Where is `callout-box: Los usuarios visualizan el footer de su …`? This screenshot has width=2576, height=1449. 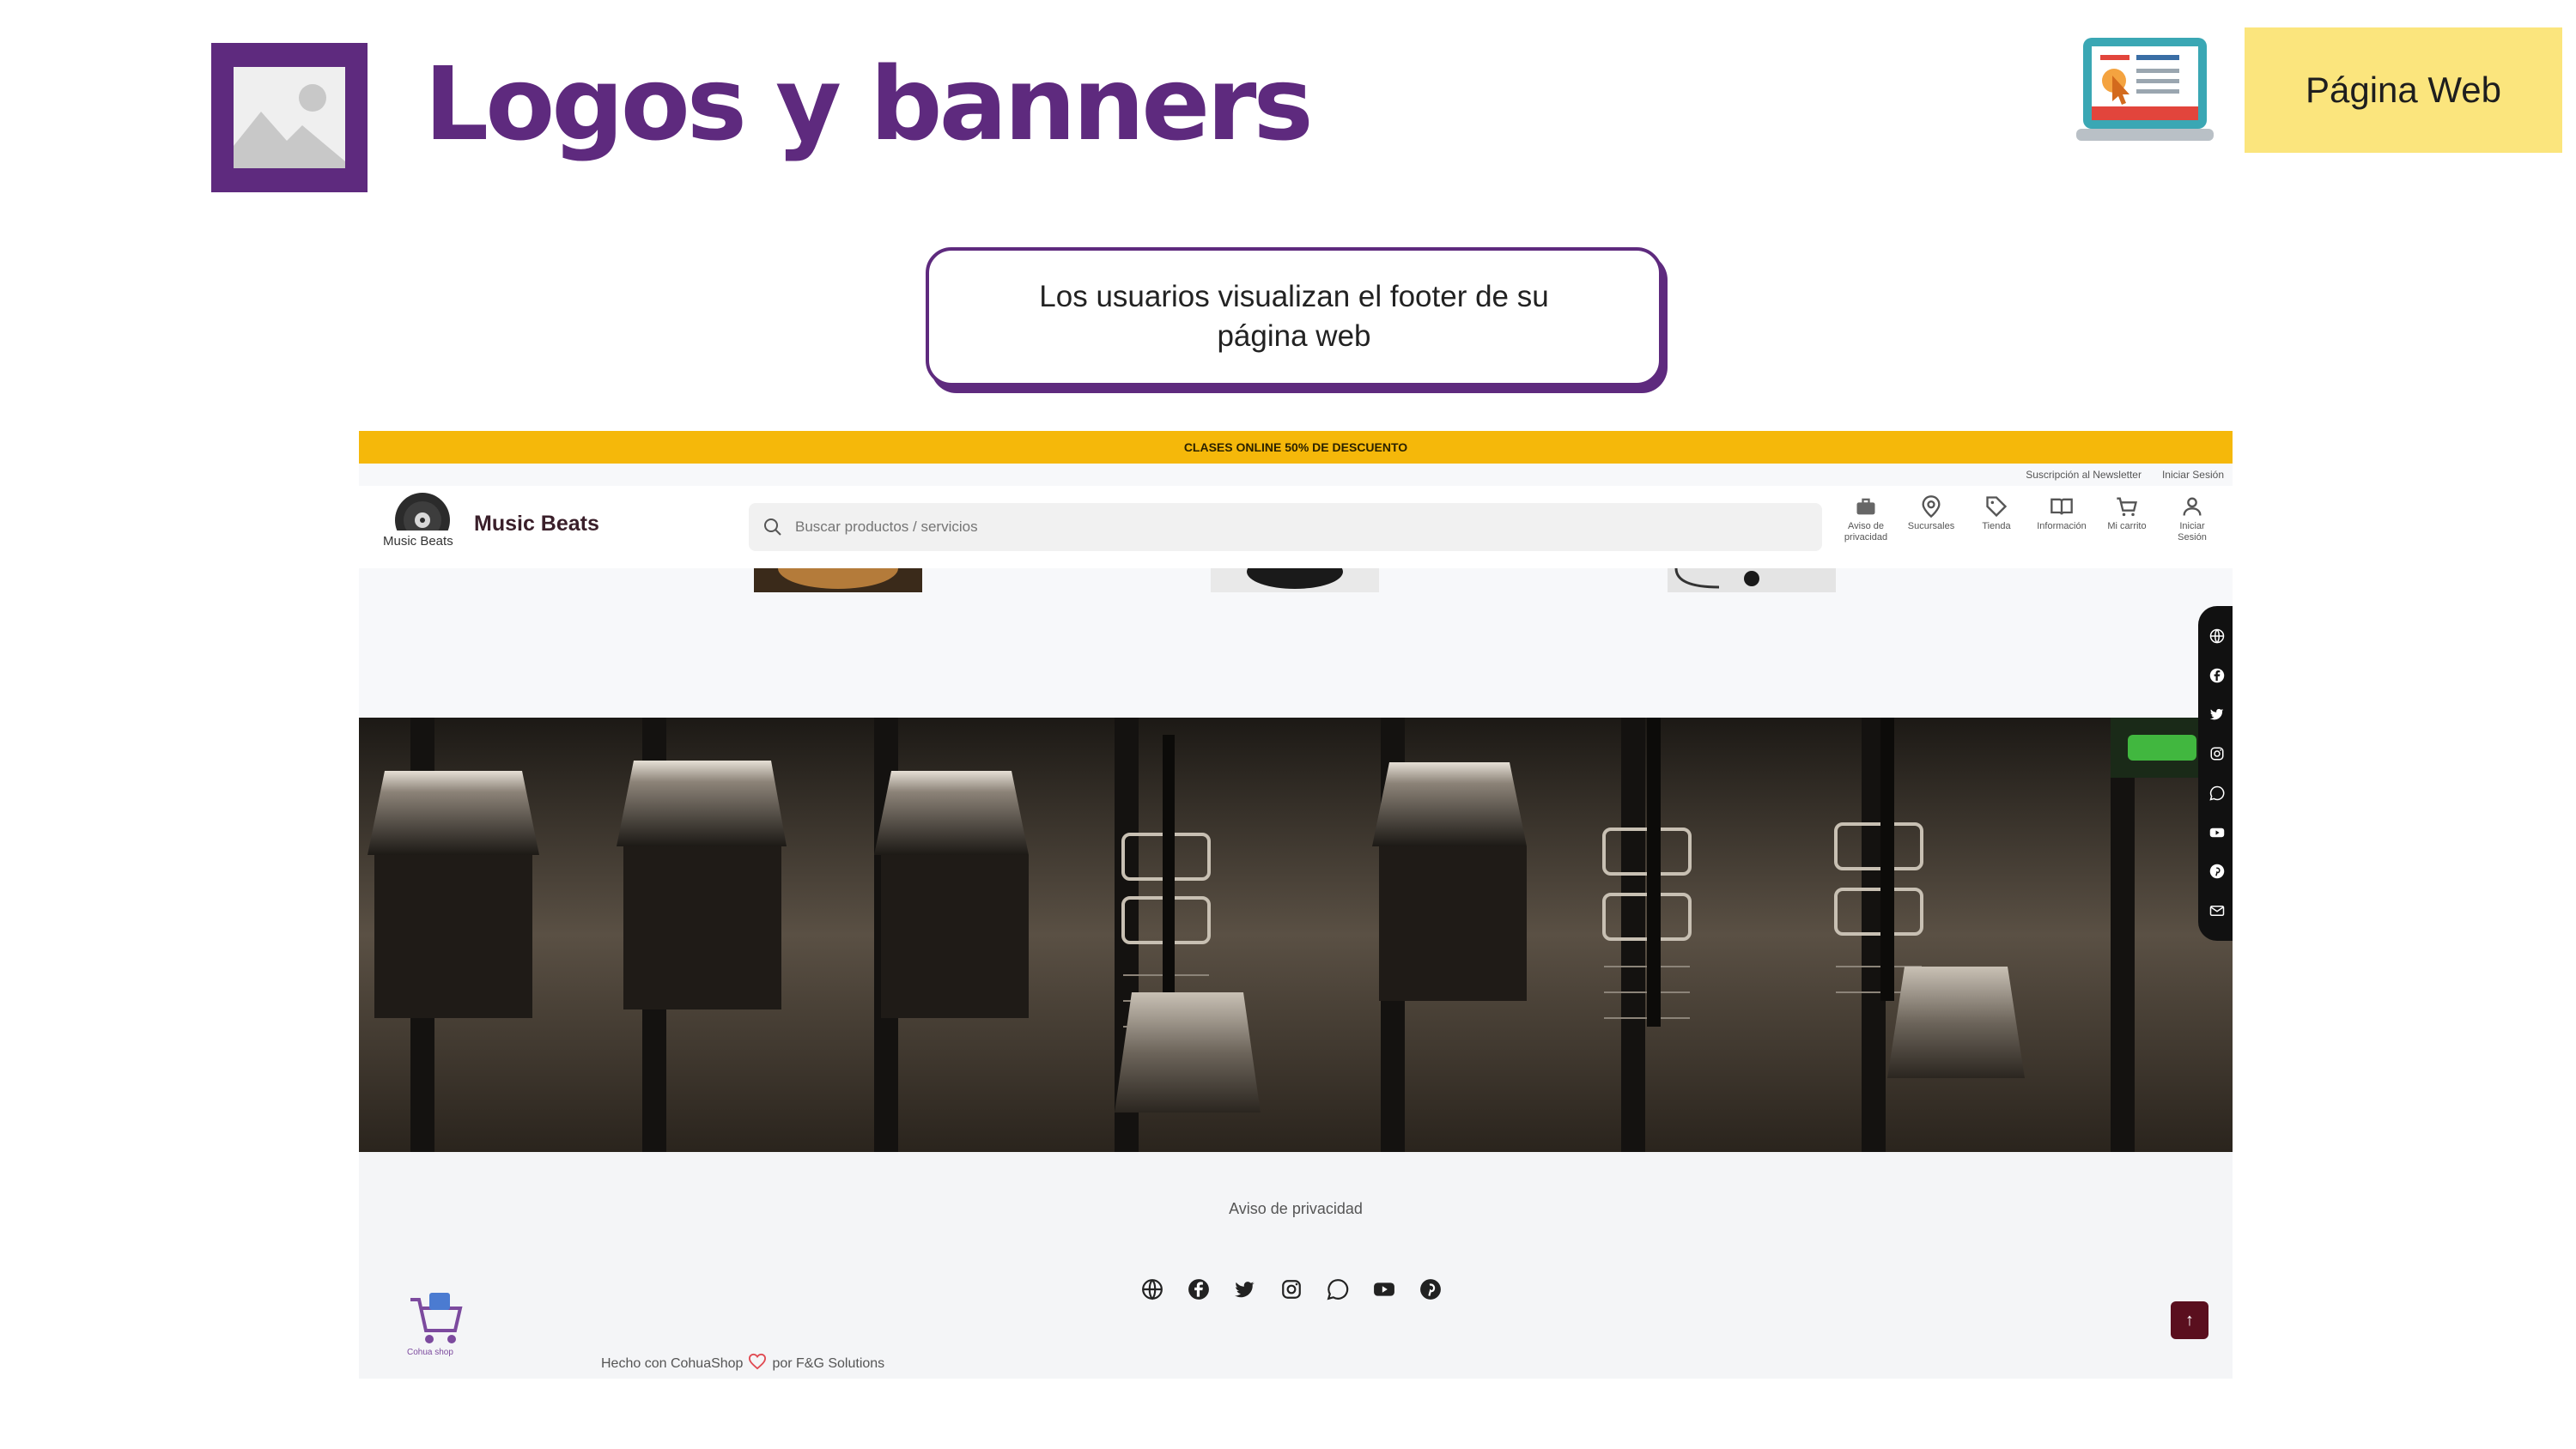
callout-box: Los usuarios visualizan el footer de su … is located at coordinates (1294, 316).